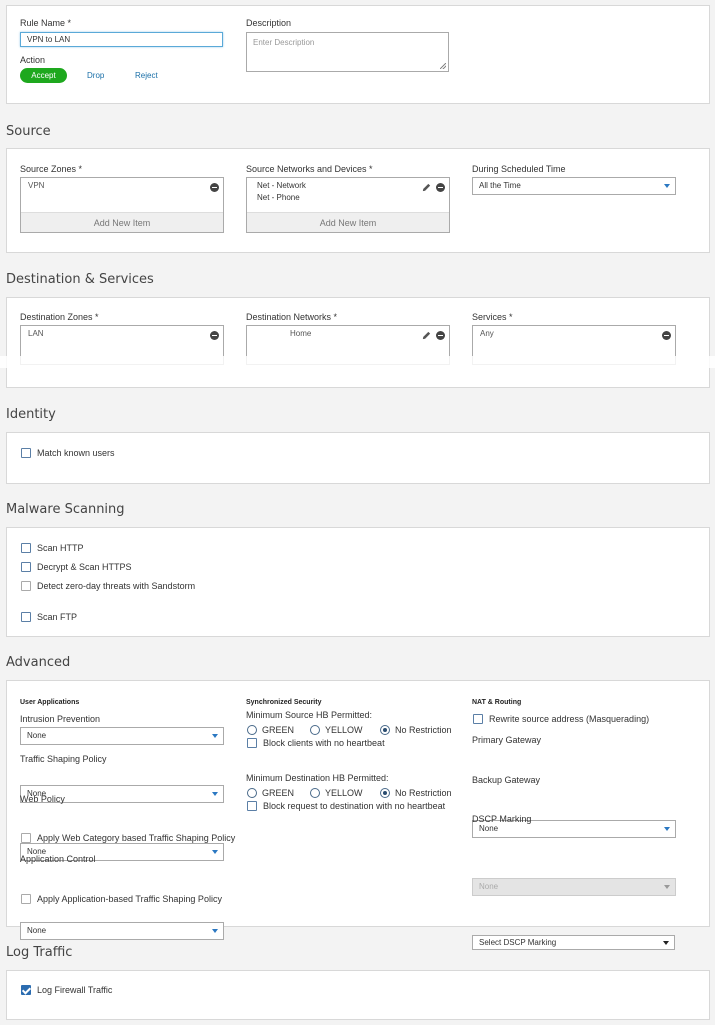 The height and width of the screenshot is (1025, 715). What do you see at coordinates (347, 52) in the screenshot?
I see `description-textarea: Enter Description` at bounding box center [347, 52].